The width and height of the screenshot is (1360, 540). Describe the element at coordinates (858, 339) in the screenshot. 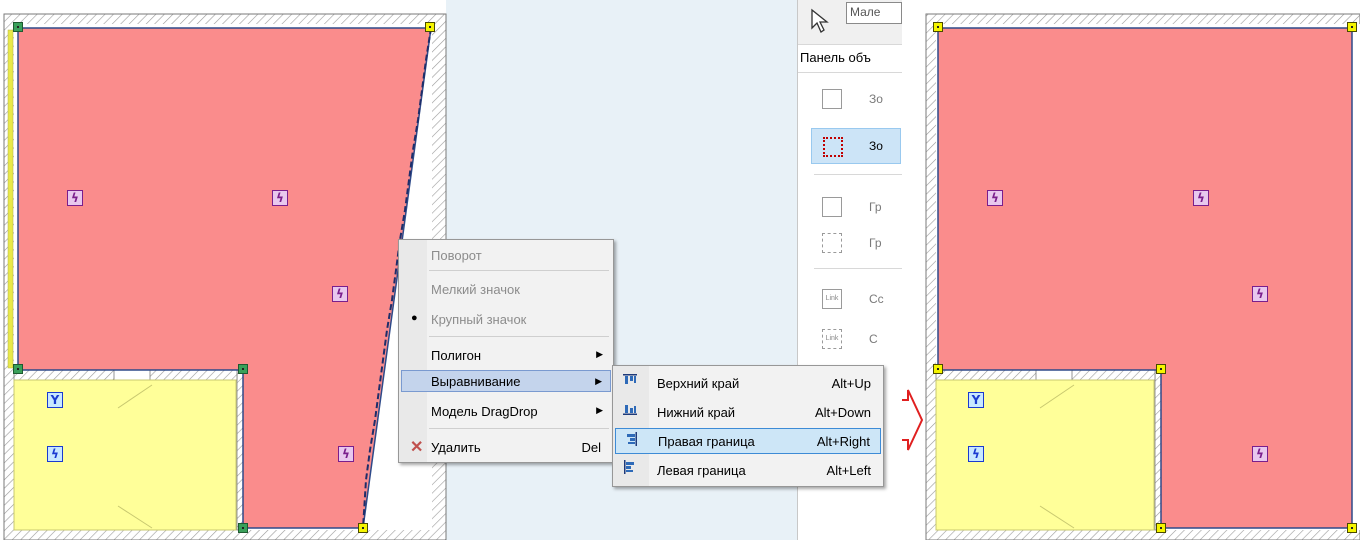

I see `panel-item-link-2: Link С` at that location.